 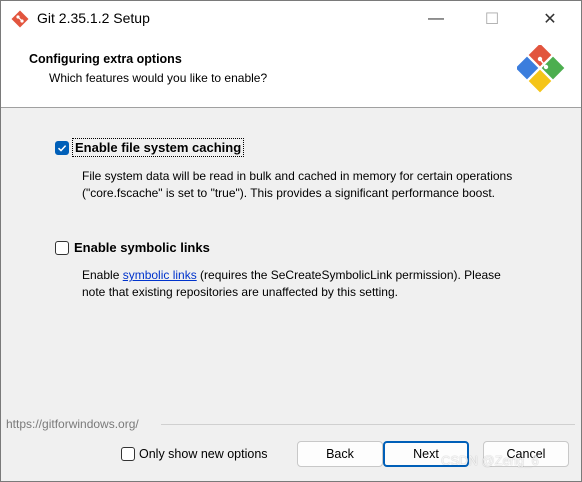 What do you see at coordinates (160, 275) in the screenshot?
I see `symbolic-links-link: symbolic links` at bounding box center [160, 275].